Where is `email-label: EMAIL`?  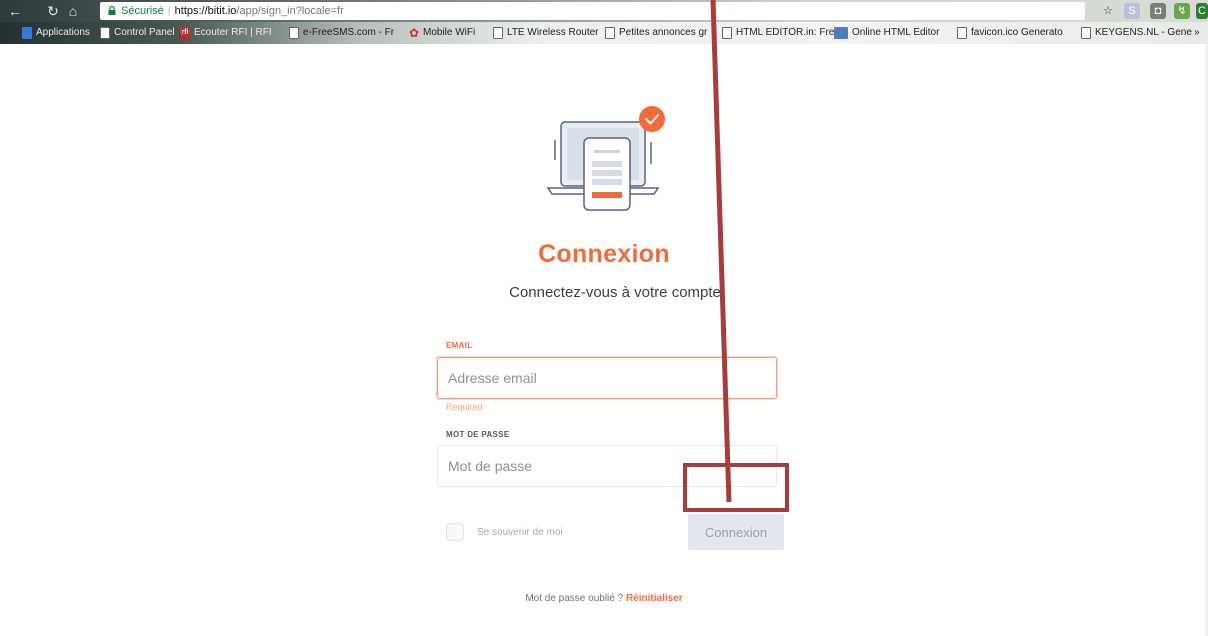
email-label: EMAIL is located at coordinates (459, 345).